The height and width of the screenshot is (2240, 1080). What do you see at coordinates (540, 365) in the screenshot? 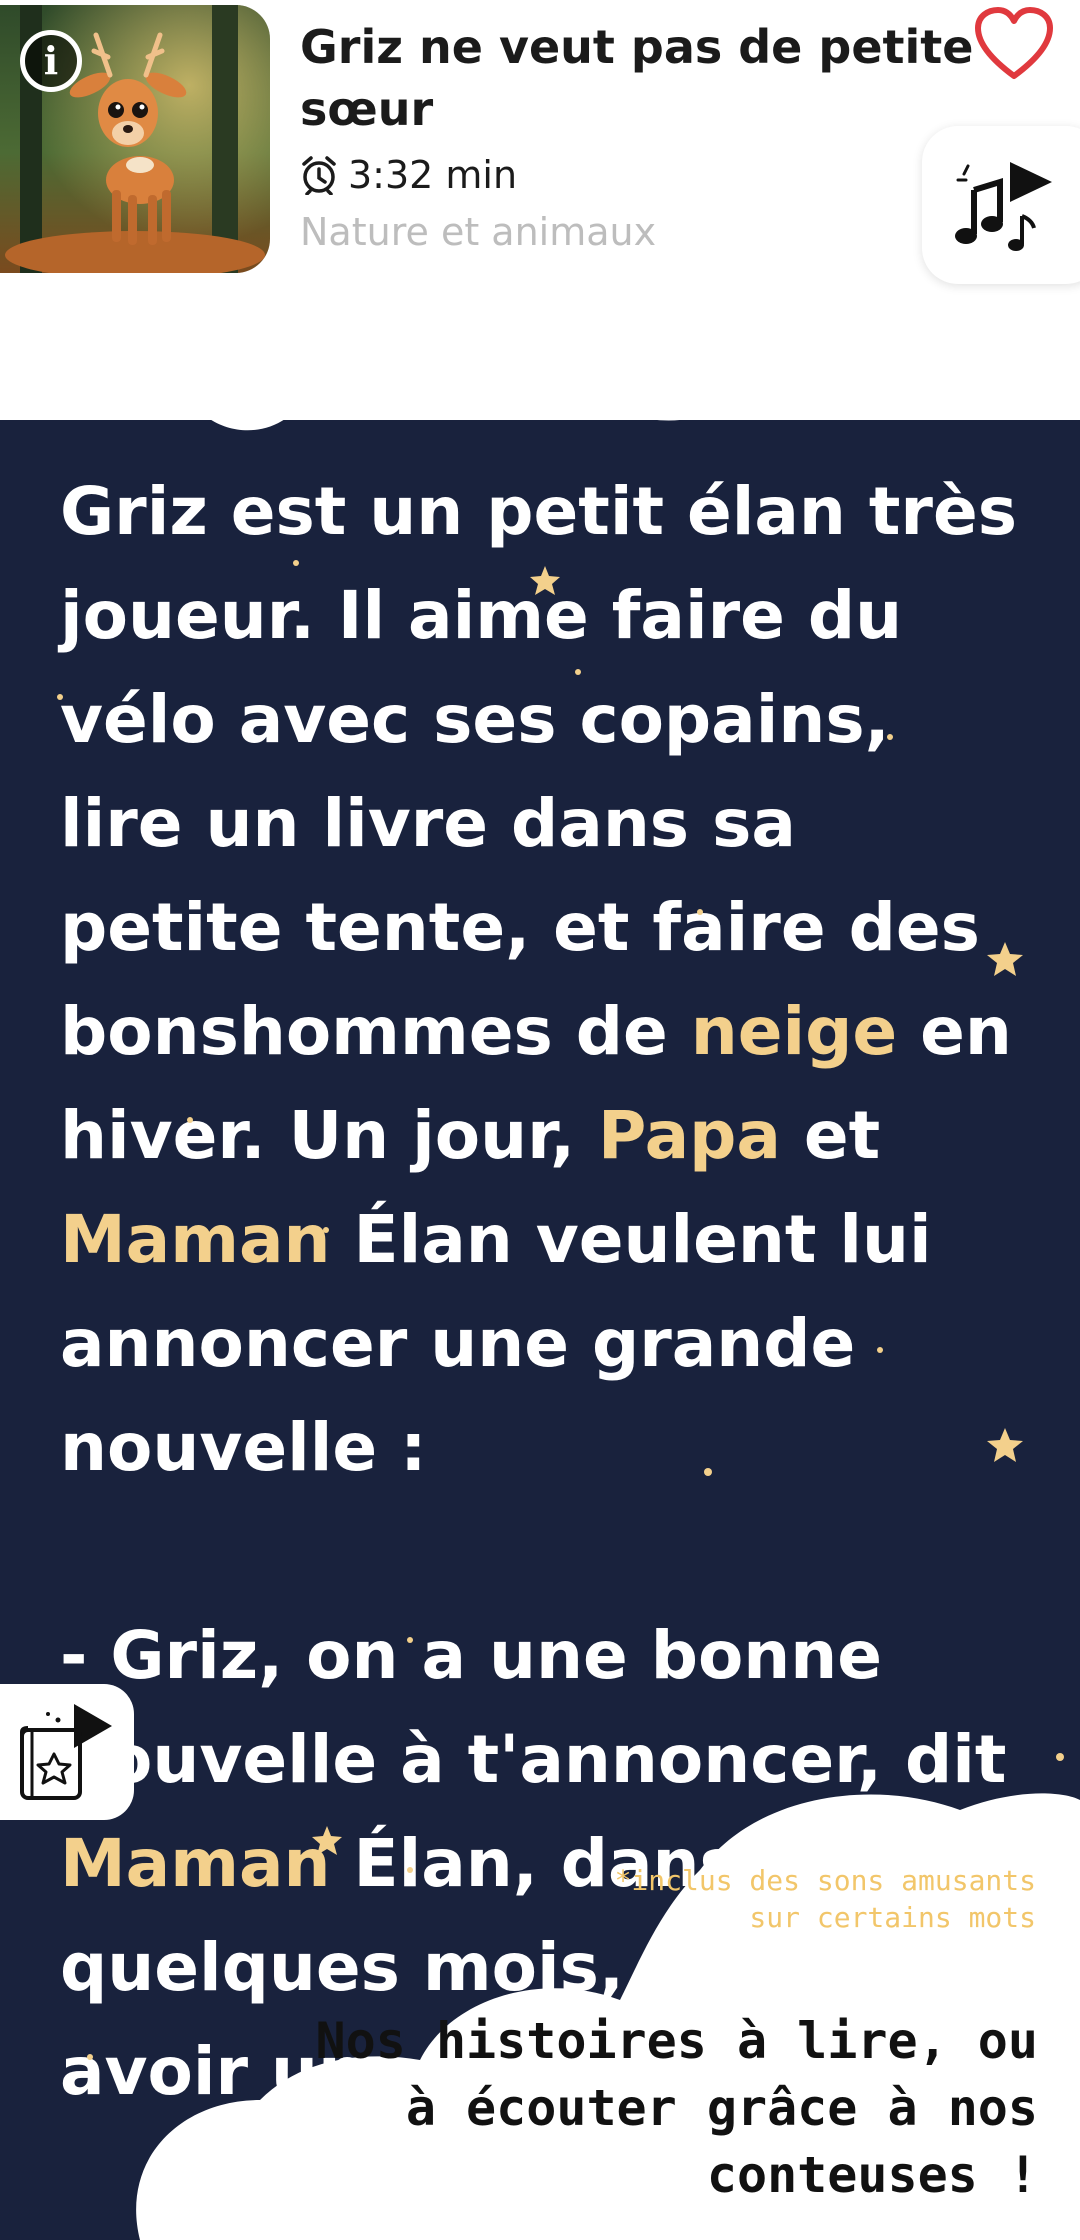
I see `header-cloud-edge` at bounding box center [540, 365].